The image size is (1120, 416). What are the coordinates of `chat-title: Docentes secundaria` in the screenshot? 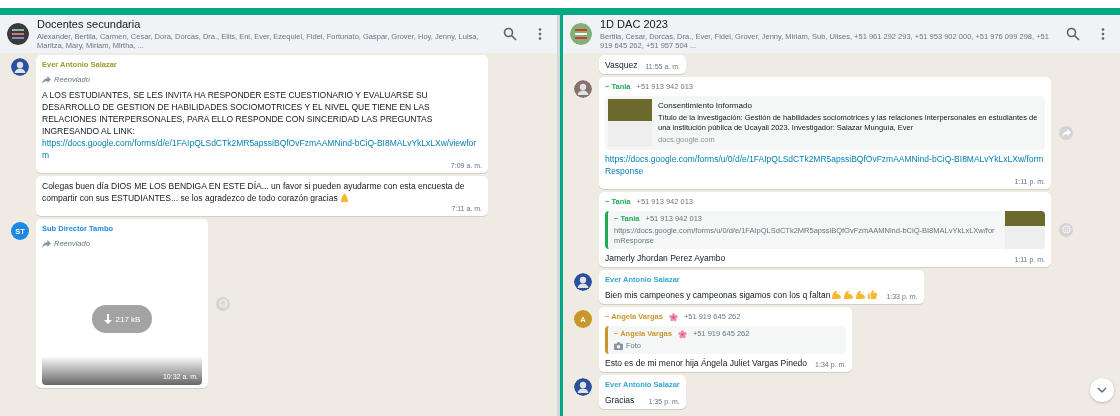 It's located at (262, 24).